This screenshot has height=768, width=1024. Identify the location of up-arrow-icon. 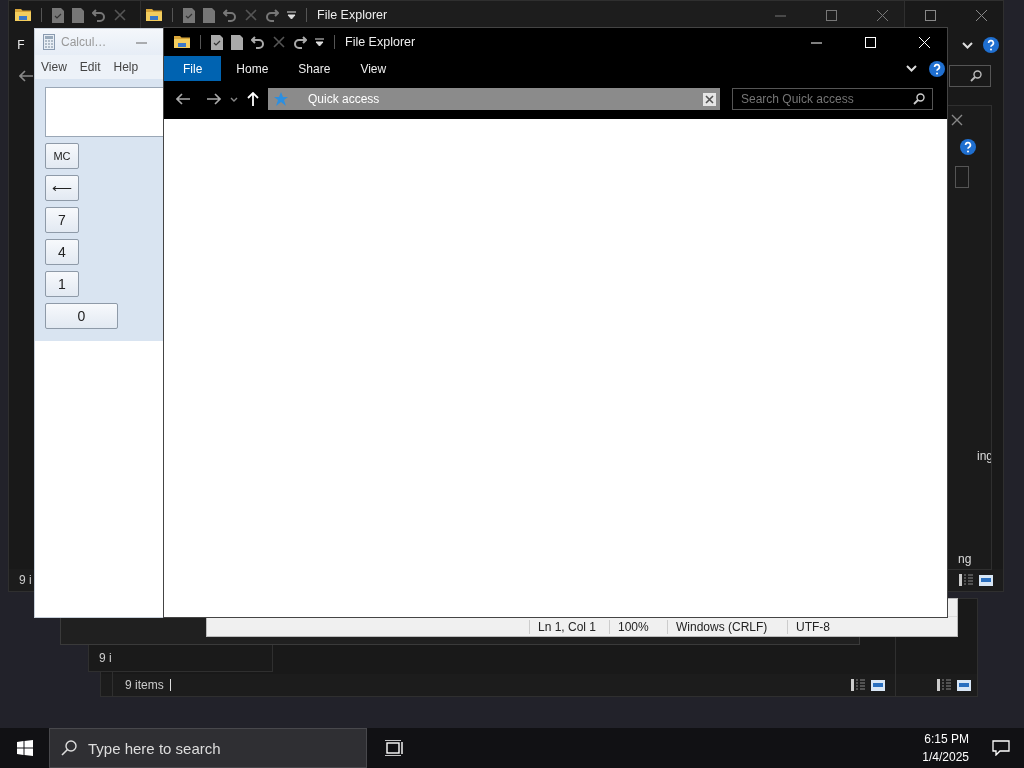
(253, 99).